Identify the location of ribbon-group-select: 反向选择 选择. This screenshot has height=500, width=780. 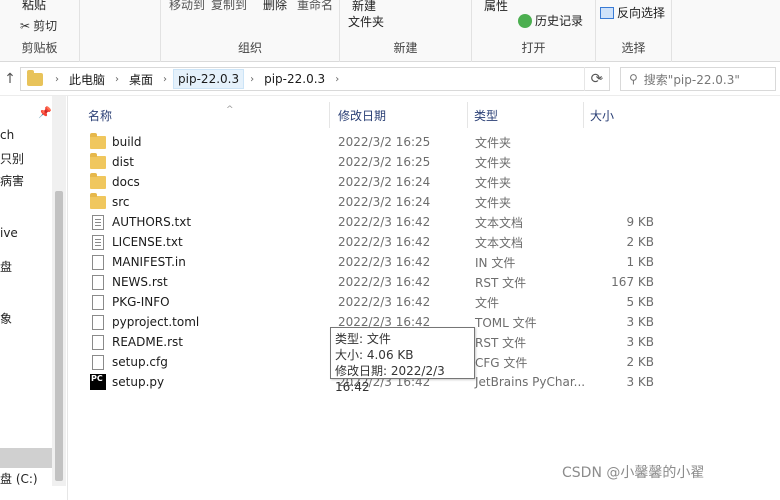
(634, 31).